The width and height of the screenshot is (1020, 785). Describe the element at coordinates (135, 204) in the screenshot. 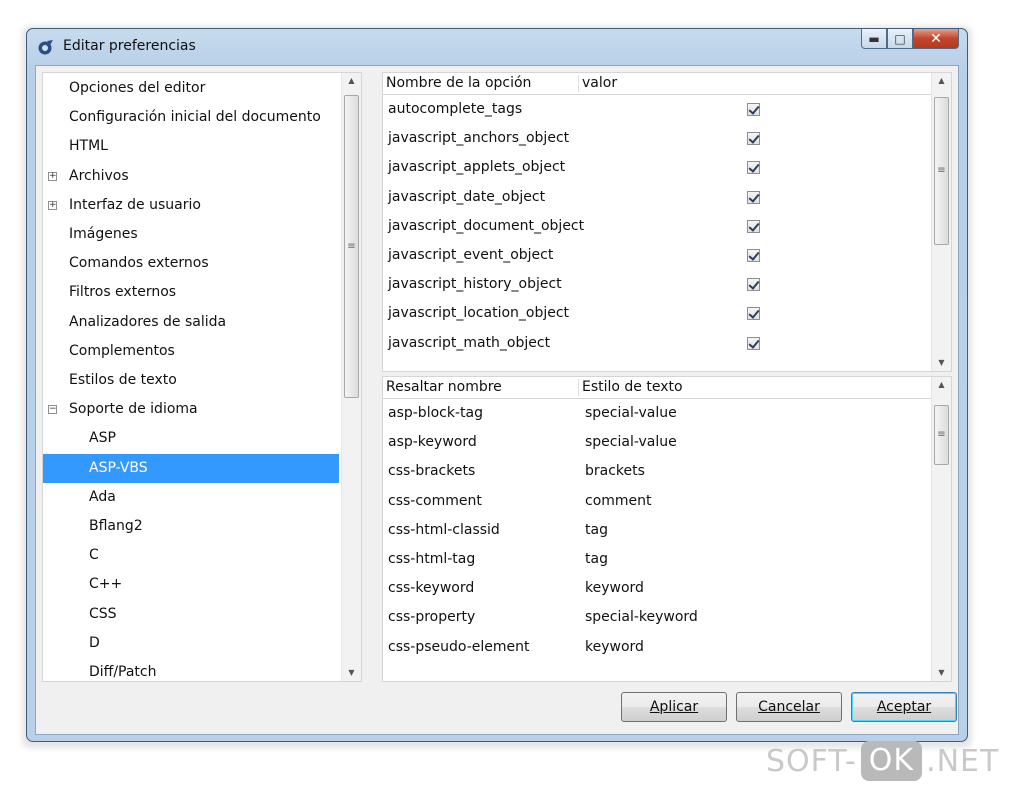

I see `tree-item-label: Interfaz de usuario` at that location.